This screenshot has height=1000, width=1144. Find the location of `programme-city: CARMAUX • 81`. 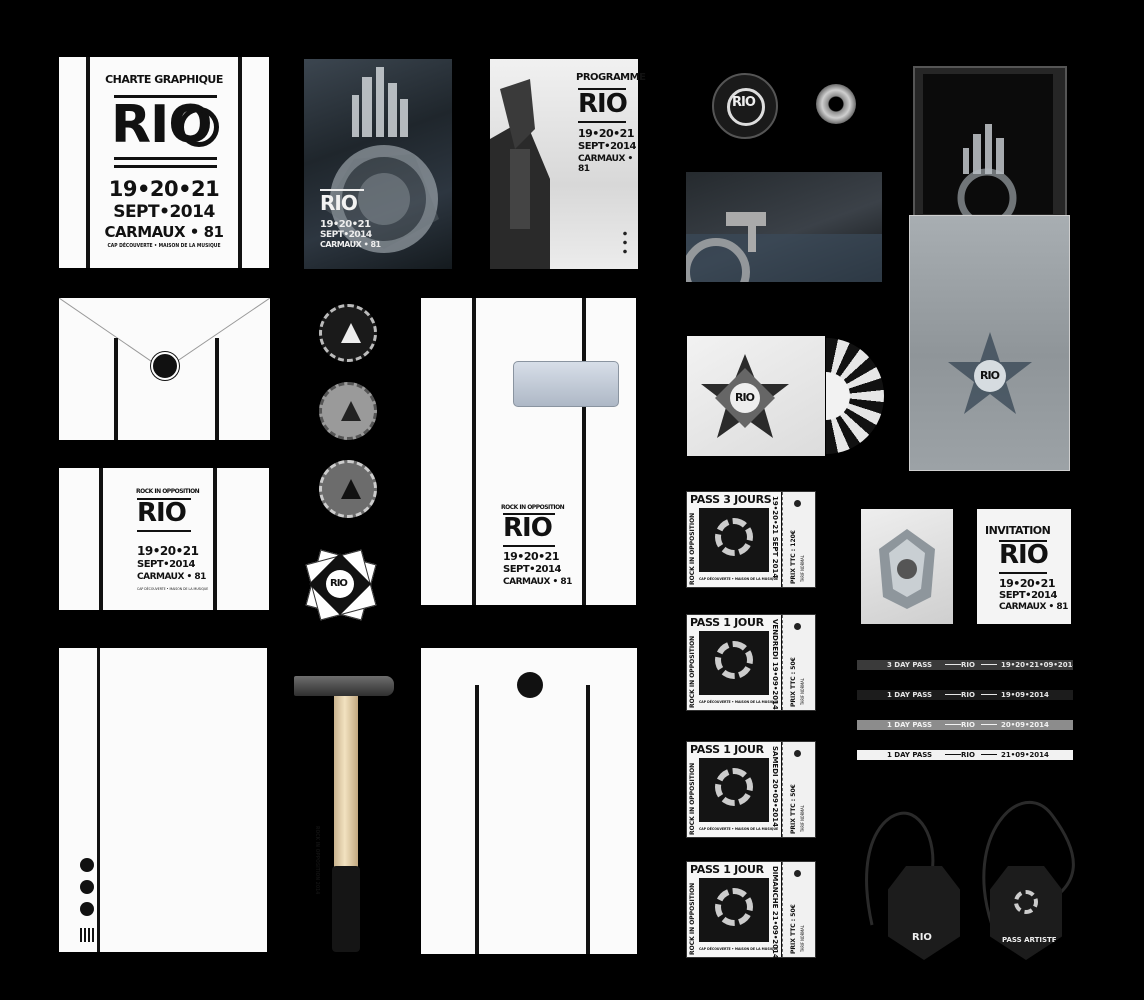

programme-city: CARMAUX • 81 is located at coordinates (605, 164).